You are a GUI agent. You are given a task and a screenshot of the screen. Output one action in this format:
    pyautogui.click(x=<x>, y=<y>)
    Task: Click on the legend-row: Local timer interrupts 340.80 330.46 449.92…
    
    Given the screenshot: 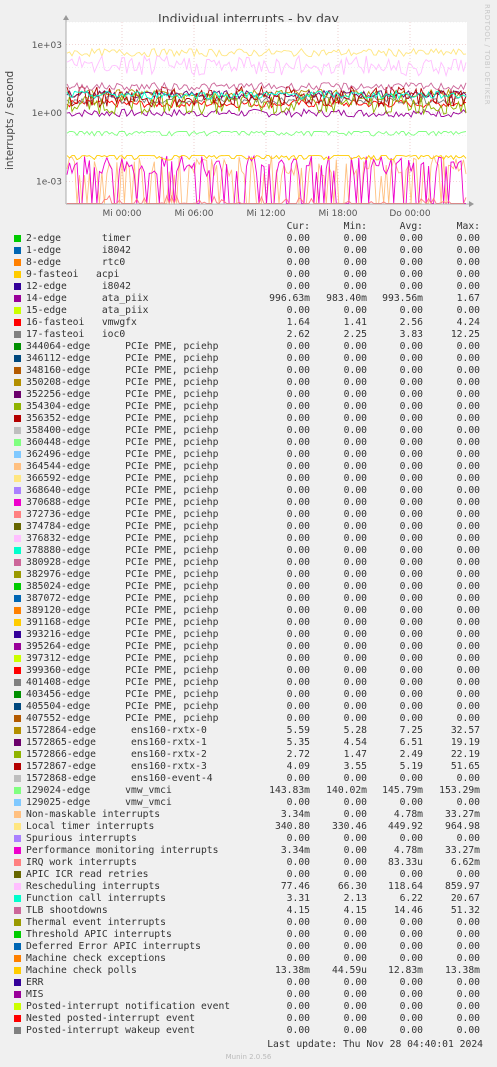 What is the action you would take?
    pyautogui.click(x=249, y=827)
    